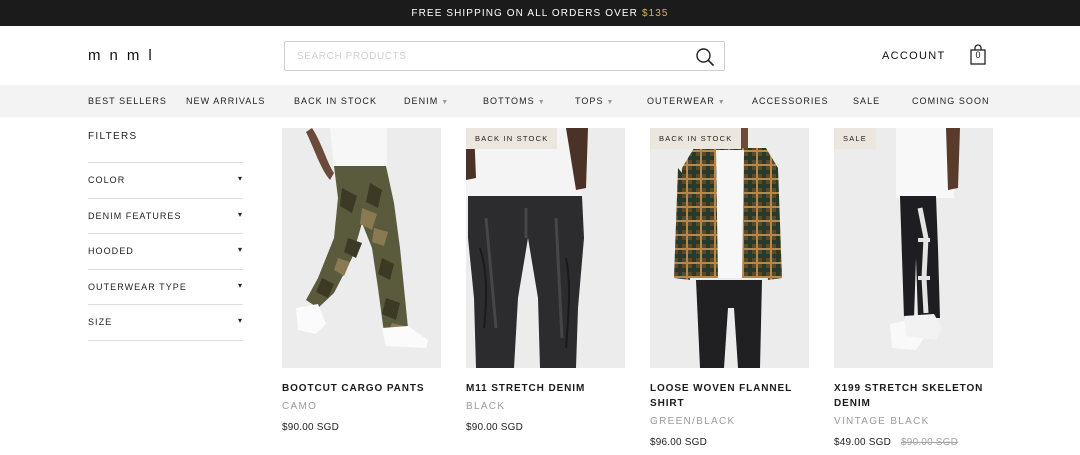 The image size is (1080, 455). I want to click on promo-amount: $135, so click(655, 13).